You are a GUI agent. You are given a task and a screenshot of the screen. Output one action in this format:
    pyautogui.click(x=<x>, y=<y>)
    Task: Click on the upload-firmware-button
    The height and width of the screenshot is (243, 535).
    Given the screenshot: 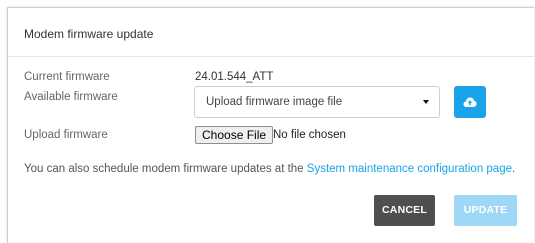 What is the action you would take?
    pyautogui.click(x=470, y=102)
    